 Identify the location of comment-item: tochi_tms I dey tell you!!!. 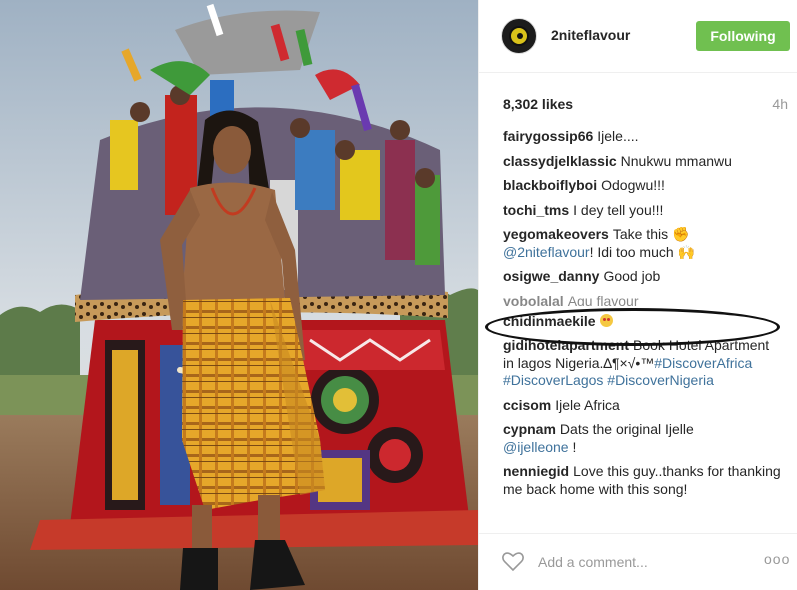
(643, 211).